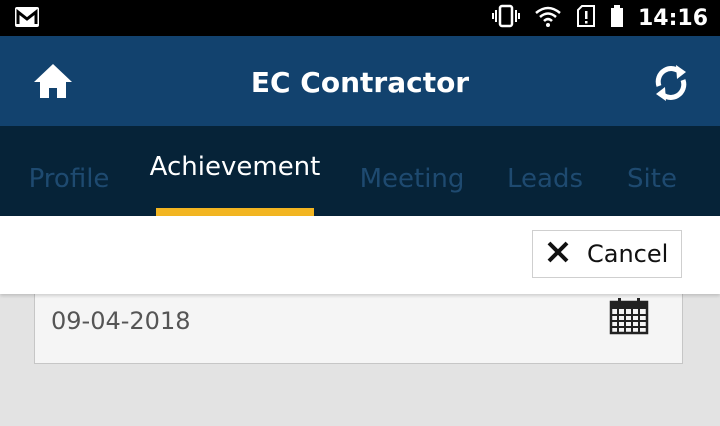 Image resolution: width=720 pixels, height=426 pixels. I want to click on gmail-icon, so click(27, 19).